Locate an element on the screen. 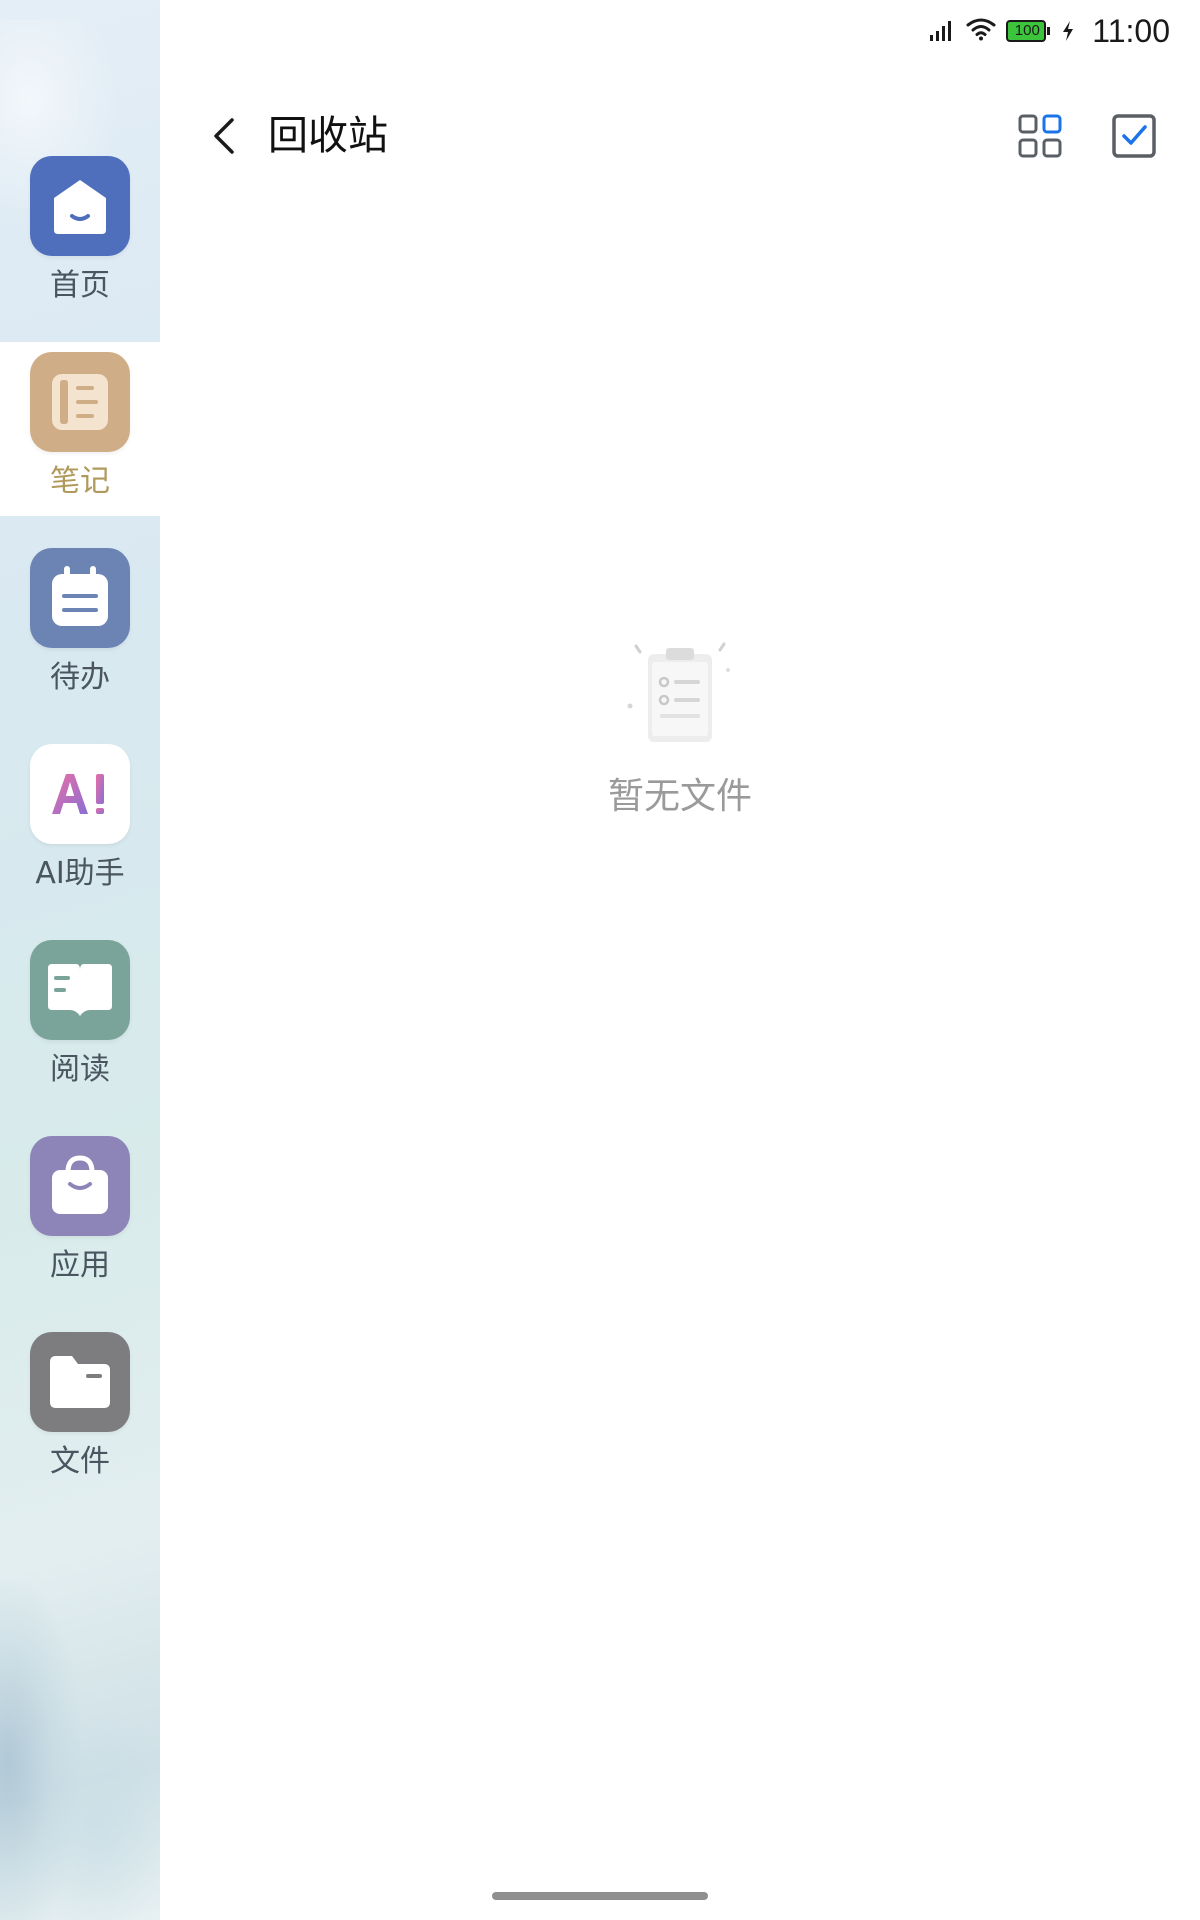 The height and width of the screenshot is (1920, 1200). sidebar-item-notes: 笔记 is located at coordinates (80, 450).